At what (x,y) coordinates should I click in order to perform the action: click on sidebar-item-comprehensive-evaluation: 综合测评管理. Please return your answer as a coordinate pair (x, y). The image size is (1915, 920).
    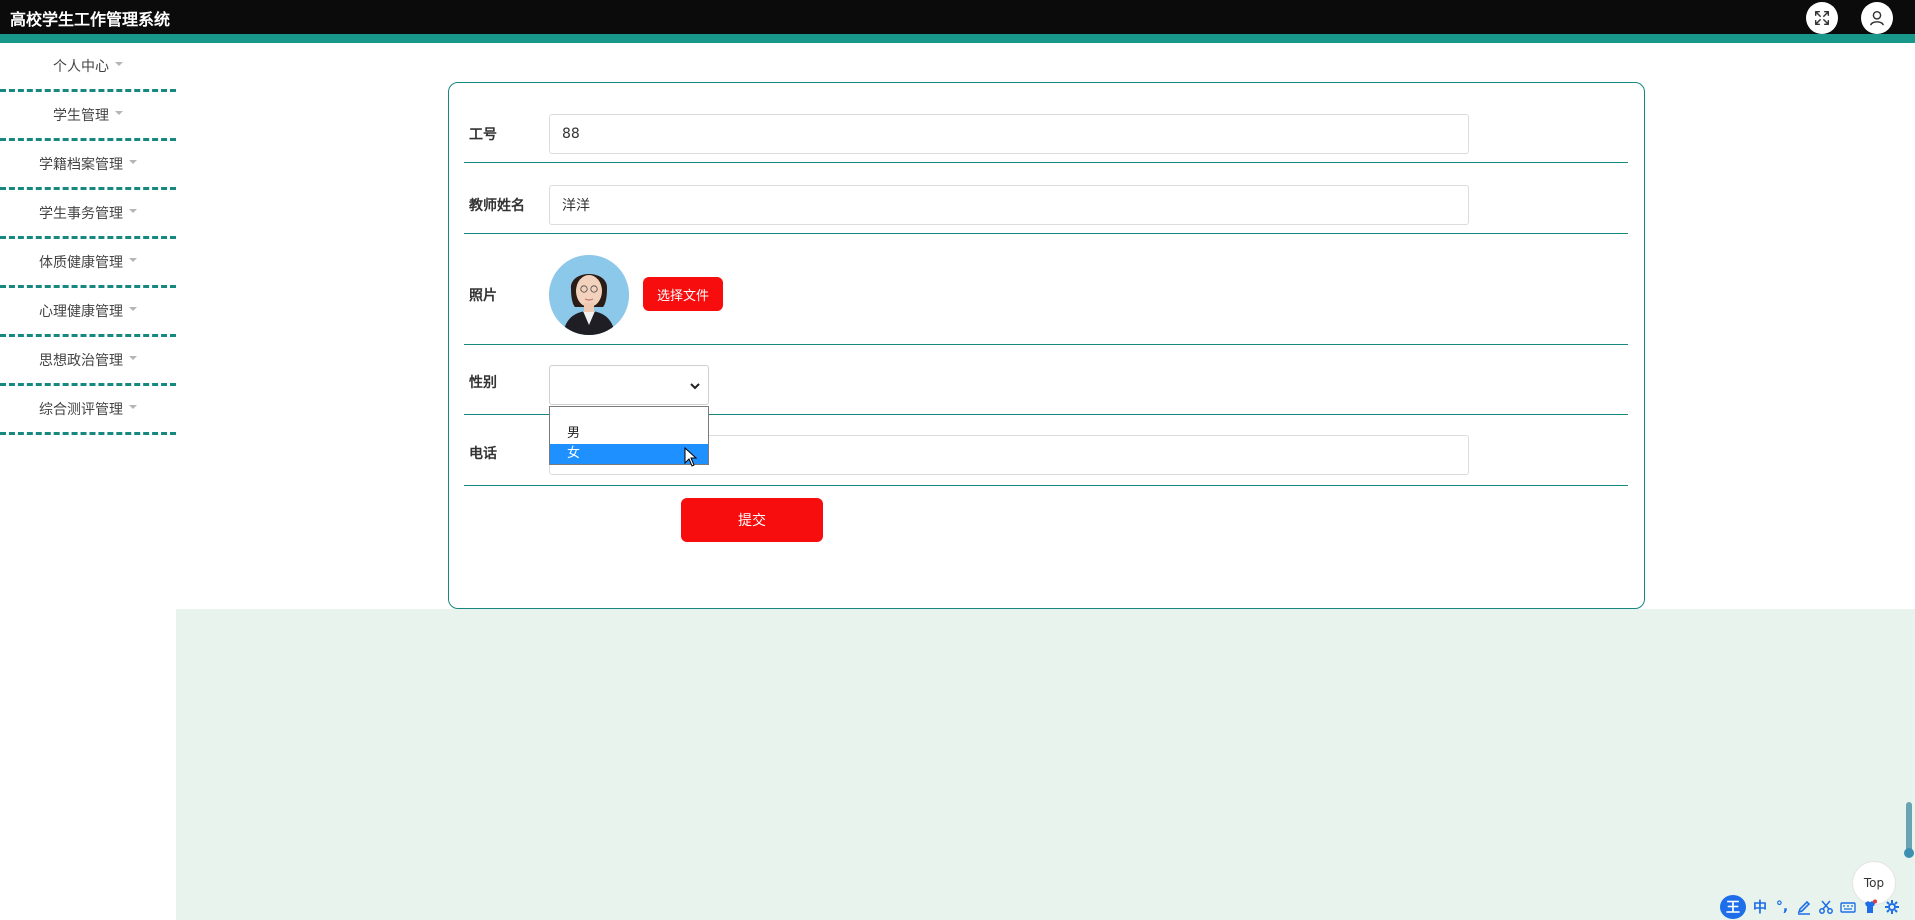
    Looking at the image, I should click on (88, 410).